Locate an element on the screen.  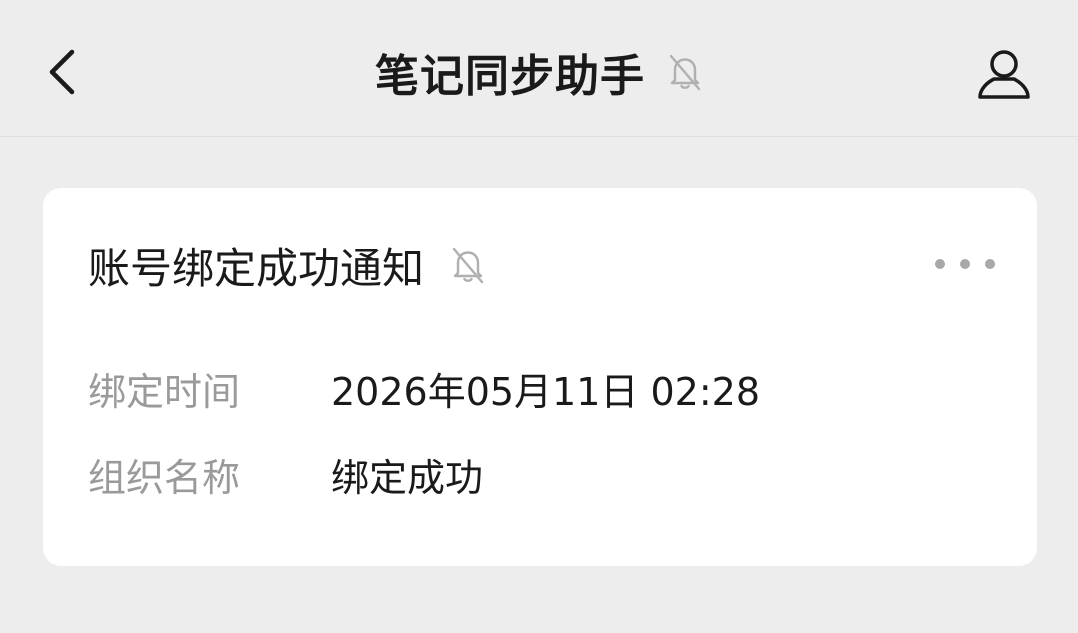
field-label: 组织名称 is located at coordinates (164, 477).